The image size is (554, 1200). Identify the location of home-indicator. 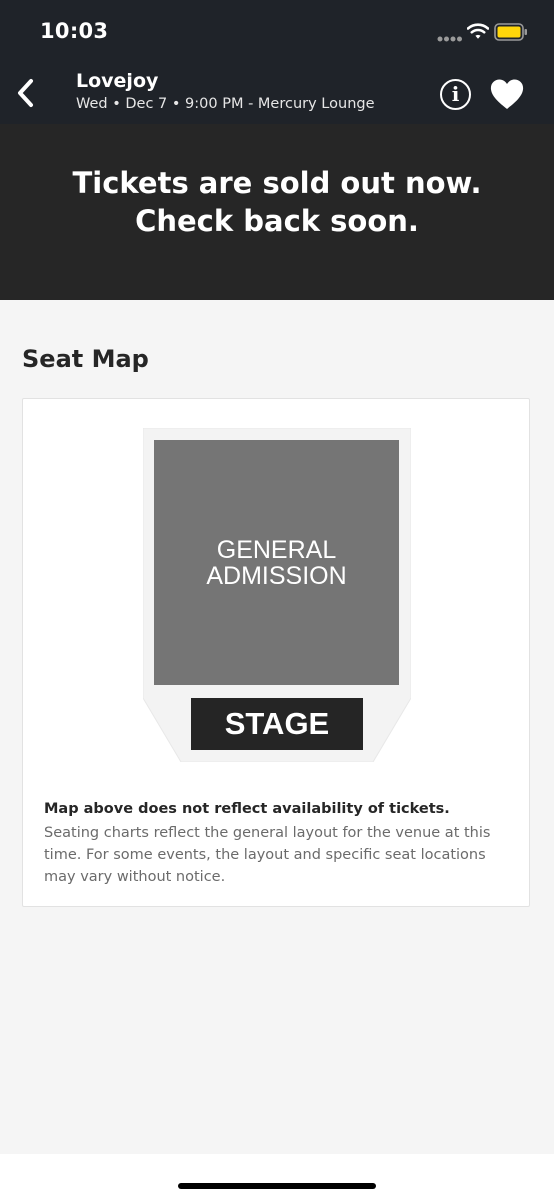
(277, 1186).